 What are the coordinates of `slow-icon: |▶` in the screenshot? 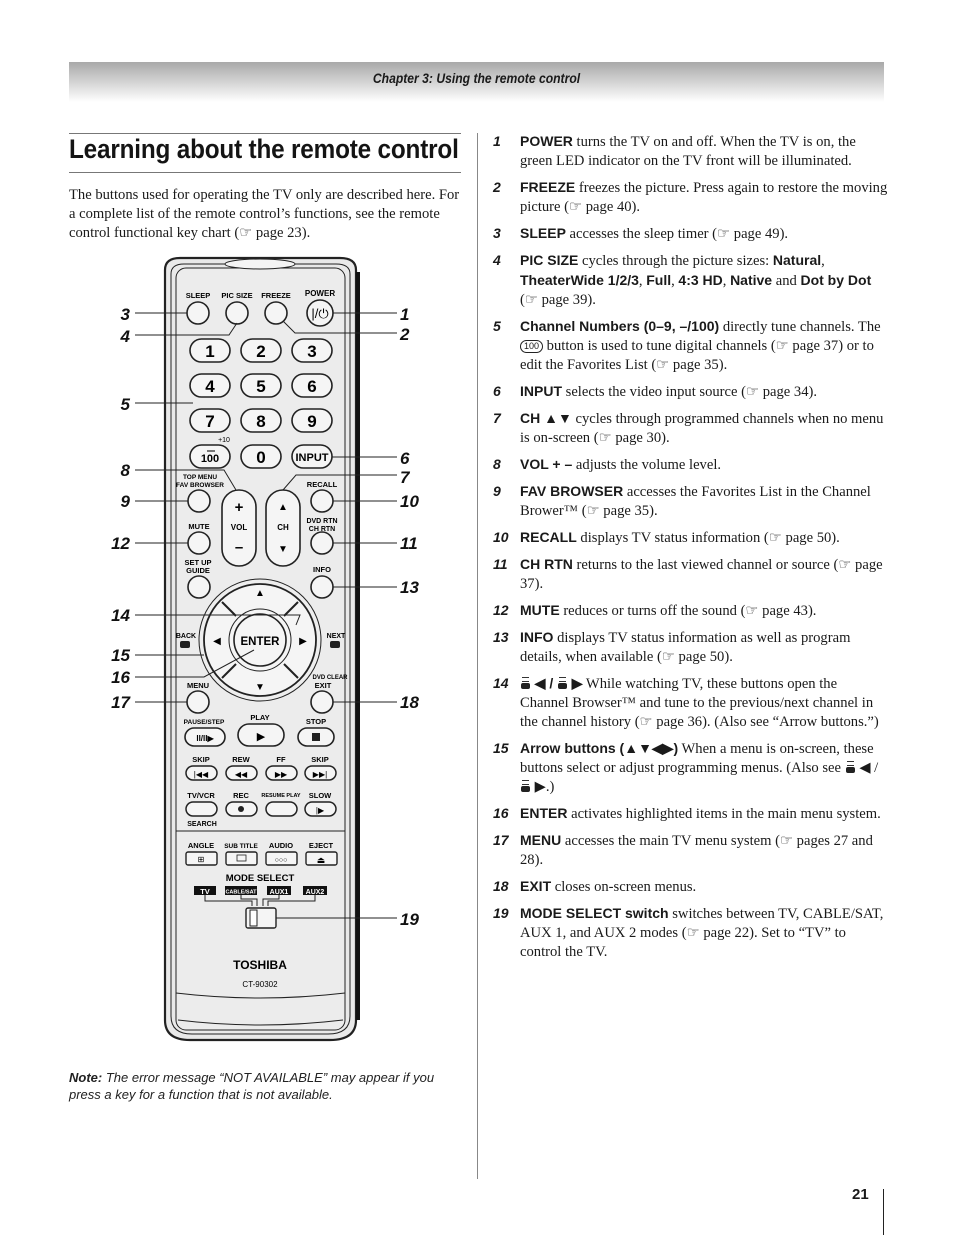 It's located at (320, 810).